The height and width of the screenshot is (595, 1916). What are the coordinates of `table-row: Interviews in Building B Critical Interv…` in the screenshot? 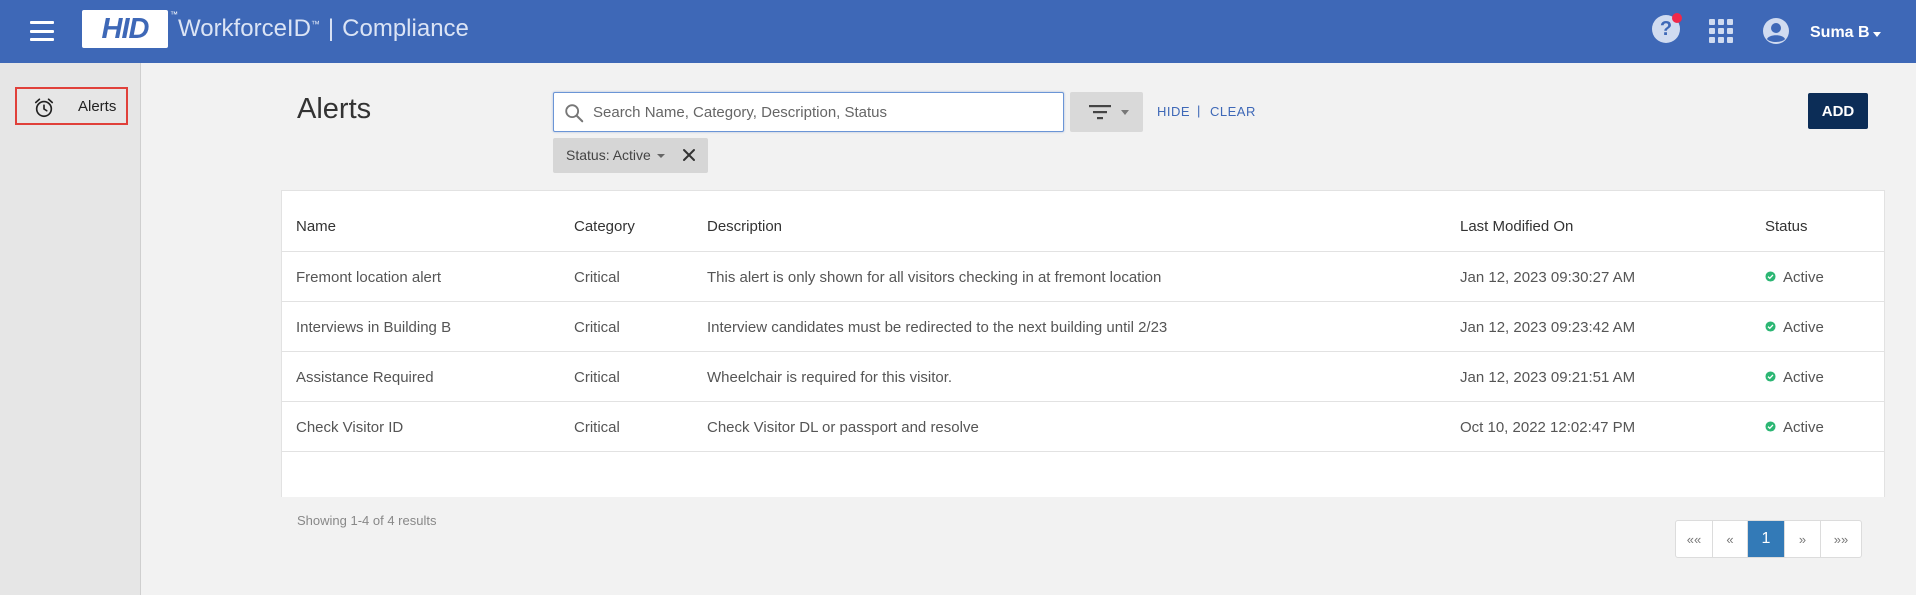 It's located at (1083, 327).